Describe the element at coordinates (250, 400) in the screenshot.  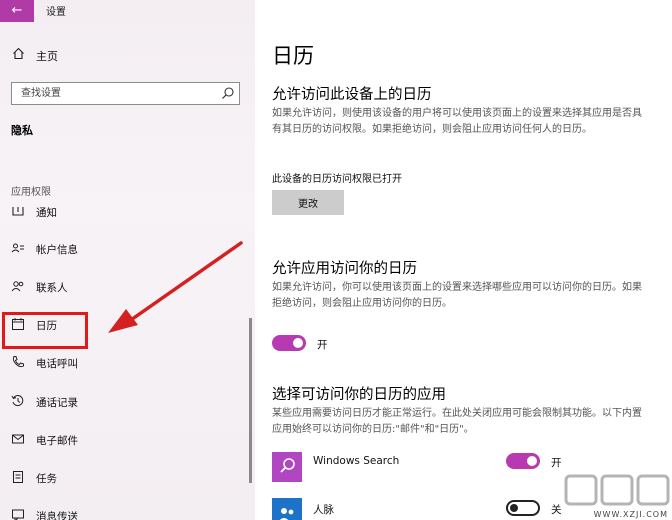
I see `sidebar-scrollbar` at that location.